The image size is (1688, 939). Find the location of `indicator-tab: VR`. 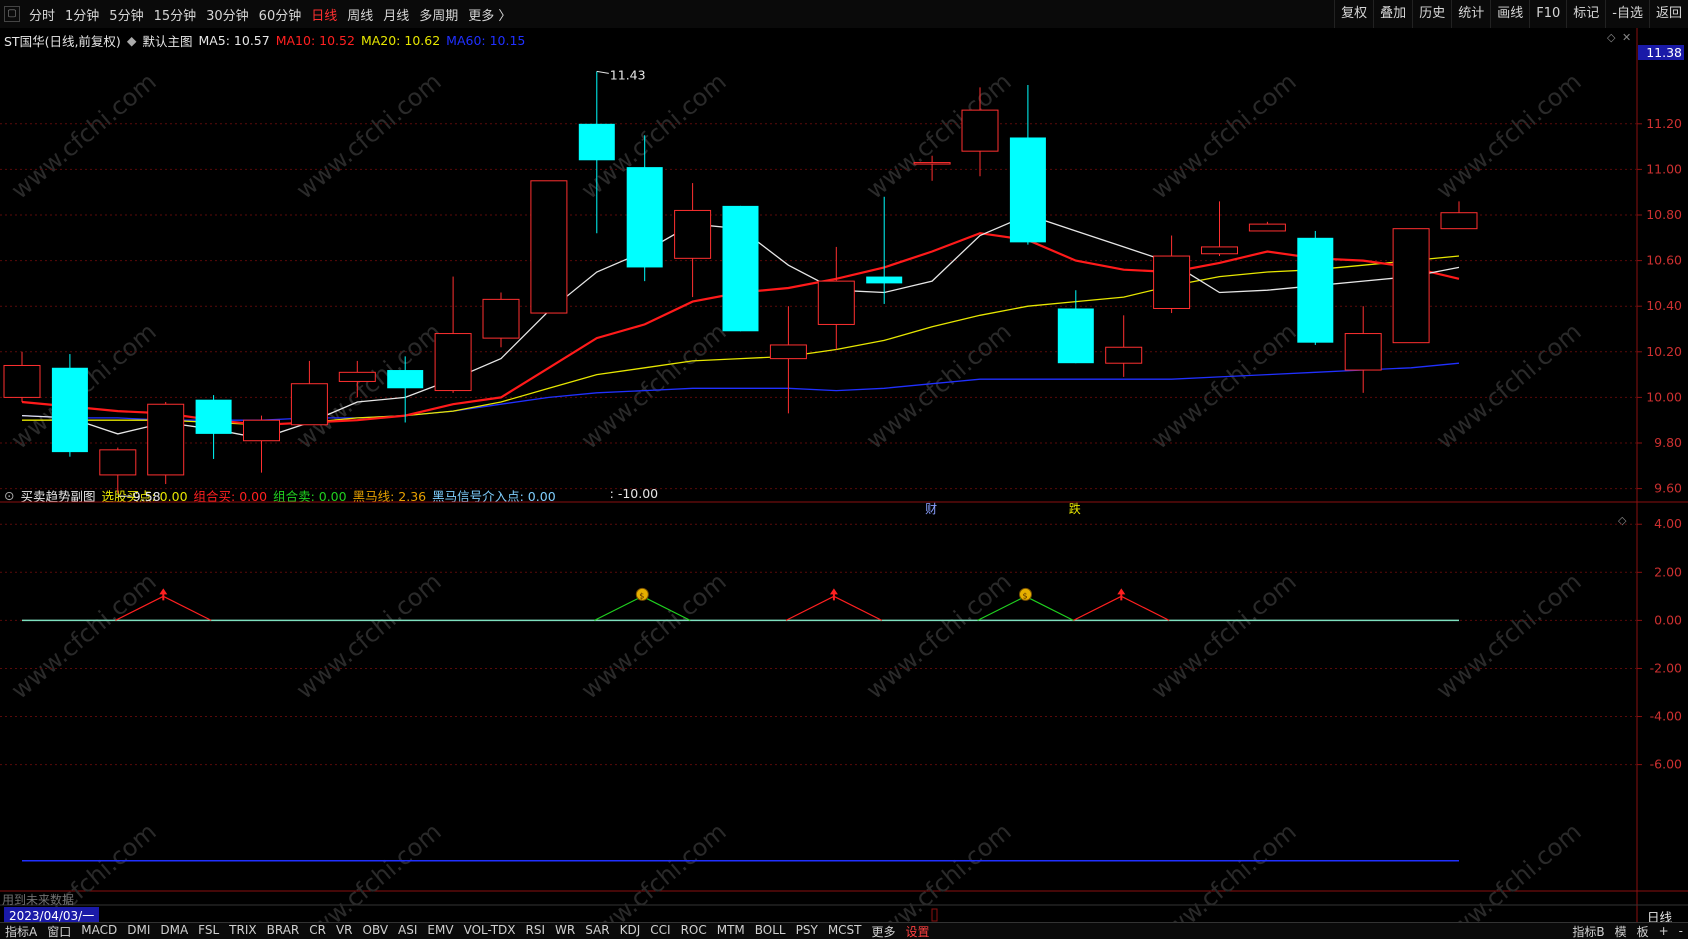

indicator-tab: VR is located at coordinates (344, 931).